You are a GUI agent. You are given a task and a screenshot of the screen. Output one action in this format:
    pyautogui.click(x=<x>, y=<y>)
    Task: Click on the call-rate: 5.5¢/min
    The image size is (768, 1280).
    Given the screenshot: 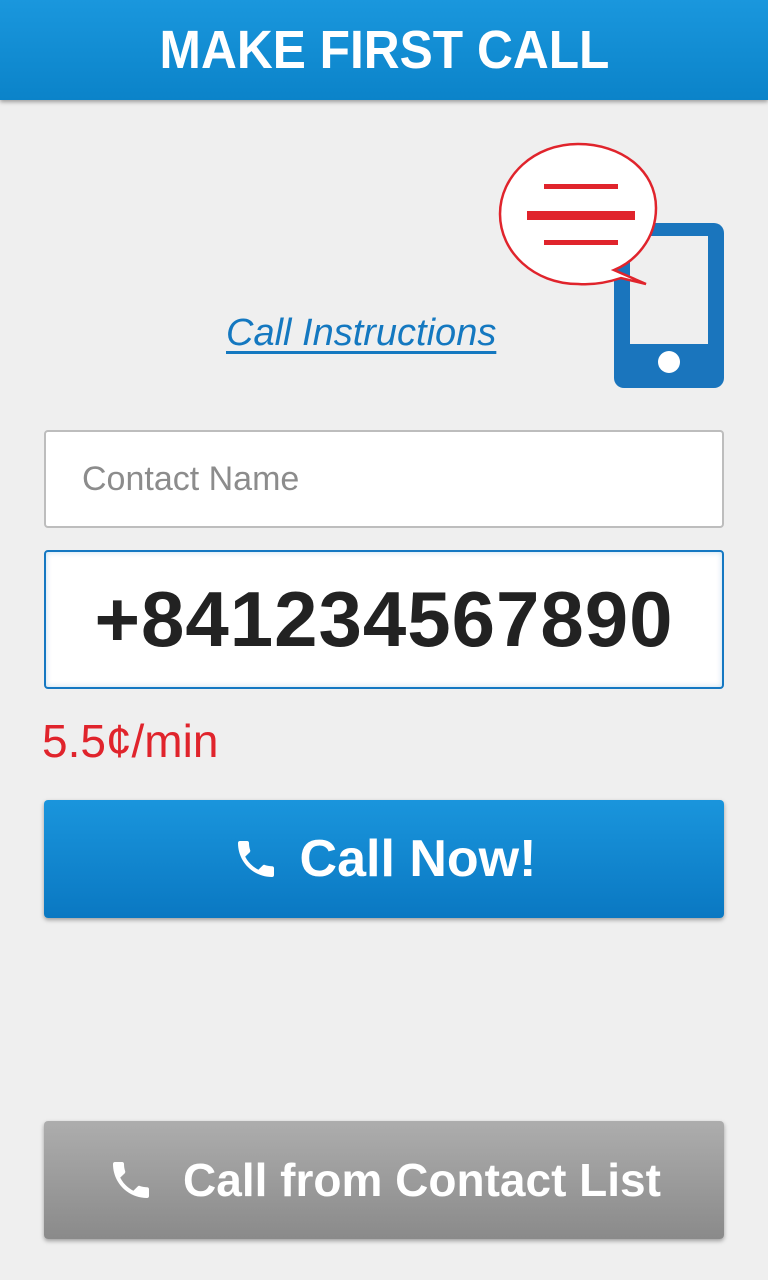 What is the action you would take?
    pyautogui.click(x=130, y=741)
    